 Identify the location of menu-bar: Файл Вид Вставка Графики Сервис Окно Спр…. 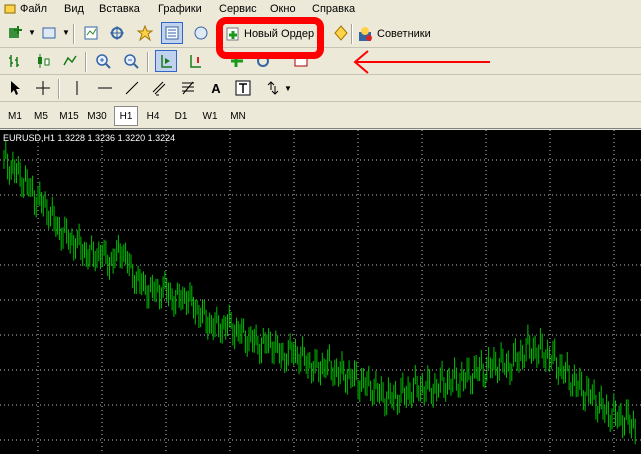
(320, 9).